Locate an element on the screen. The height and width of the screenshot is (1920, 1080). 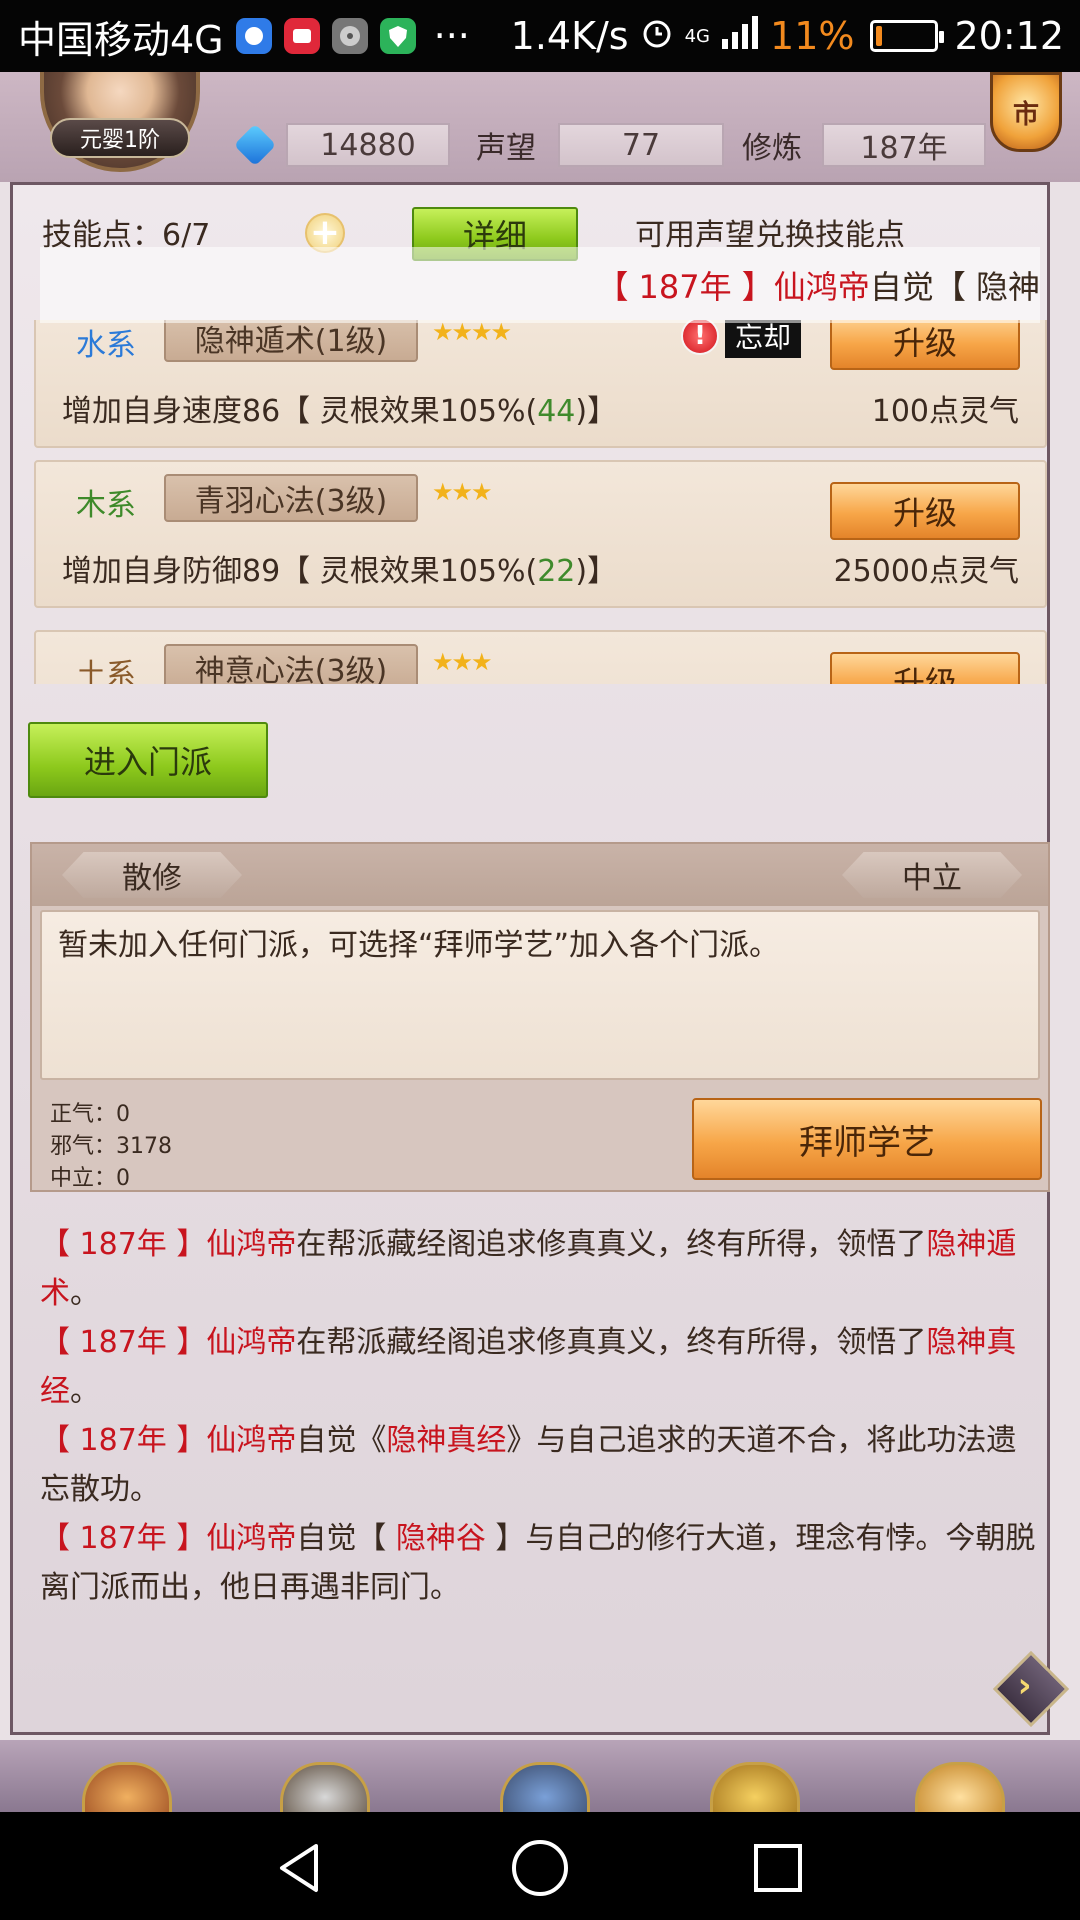
signal-icon is located at coordinates (740, 36).